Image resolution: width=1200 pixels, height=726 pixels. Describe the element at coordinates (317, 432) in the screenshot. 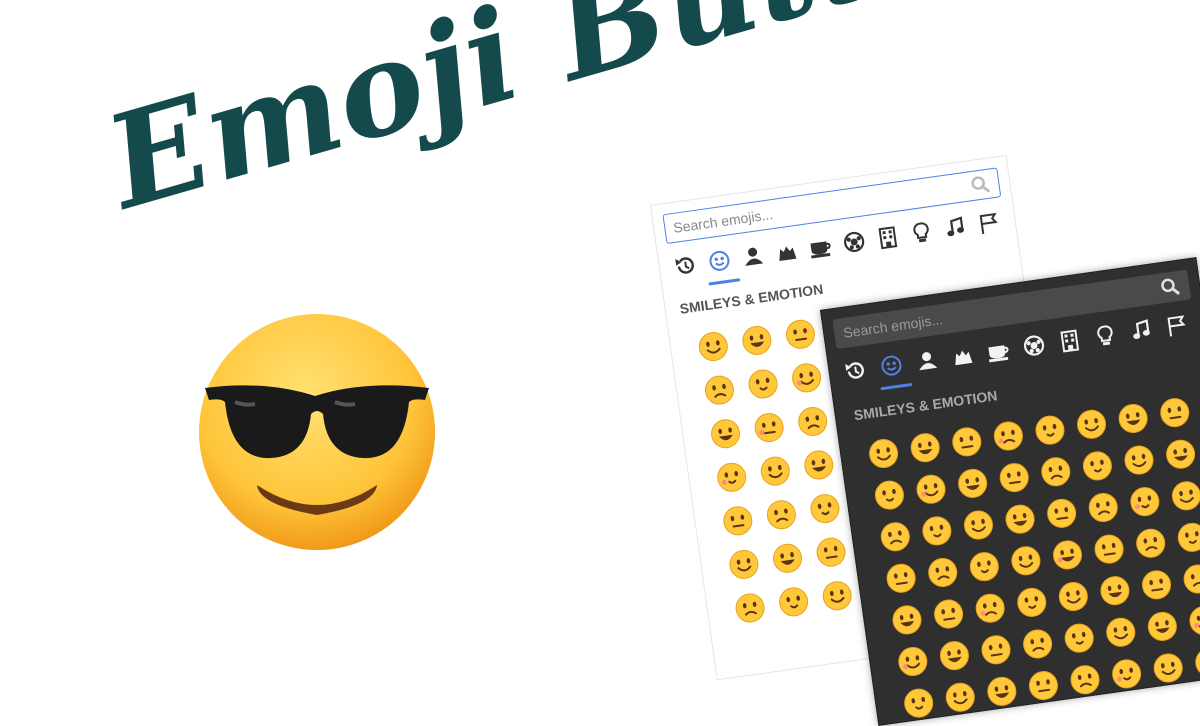

I see `sunglasses-emoji-icon` at that location.